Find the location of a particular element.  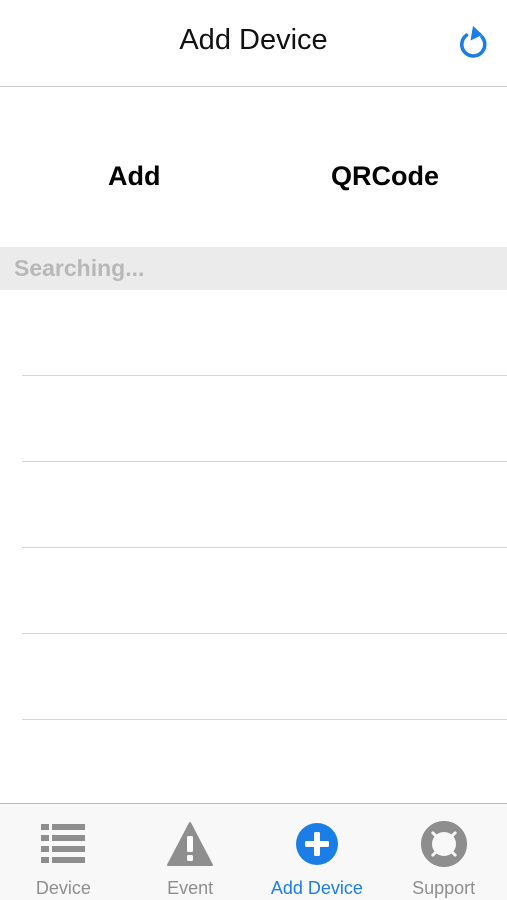

tab-add-device: Add Device is located at coordinates (317, 852).